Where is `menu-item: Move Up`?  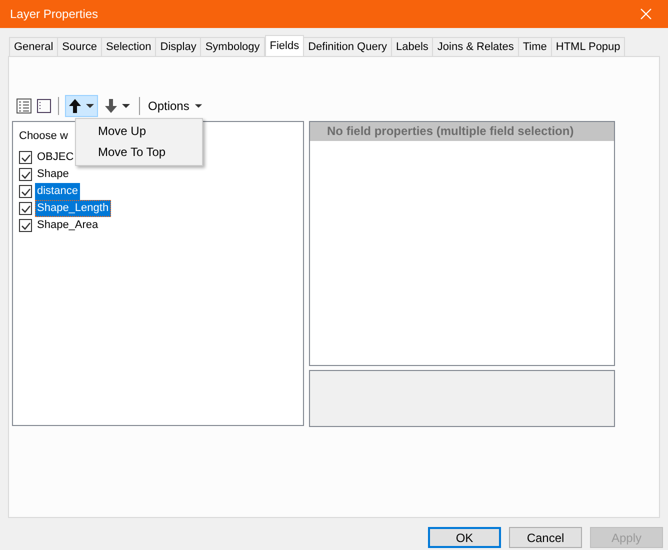
menu-item: Move Up is located at coordinates (139, 131).